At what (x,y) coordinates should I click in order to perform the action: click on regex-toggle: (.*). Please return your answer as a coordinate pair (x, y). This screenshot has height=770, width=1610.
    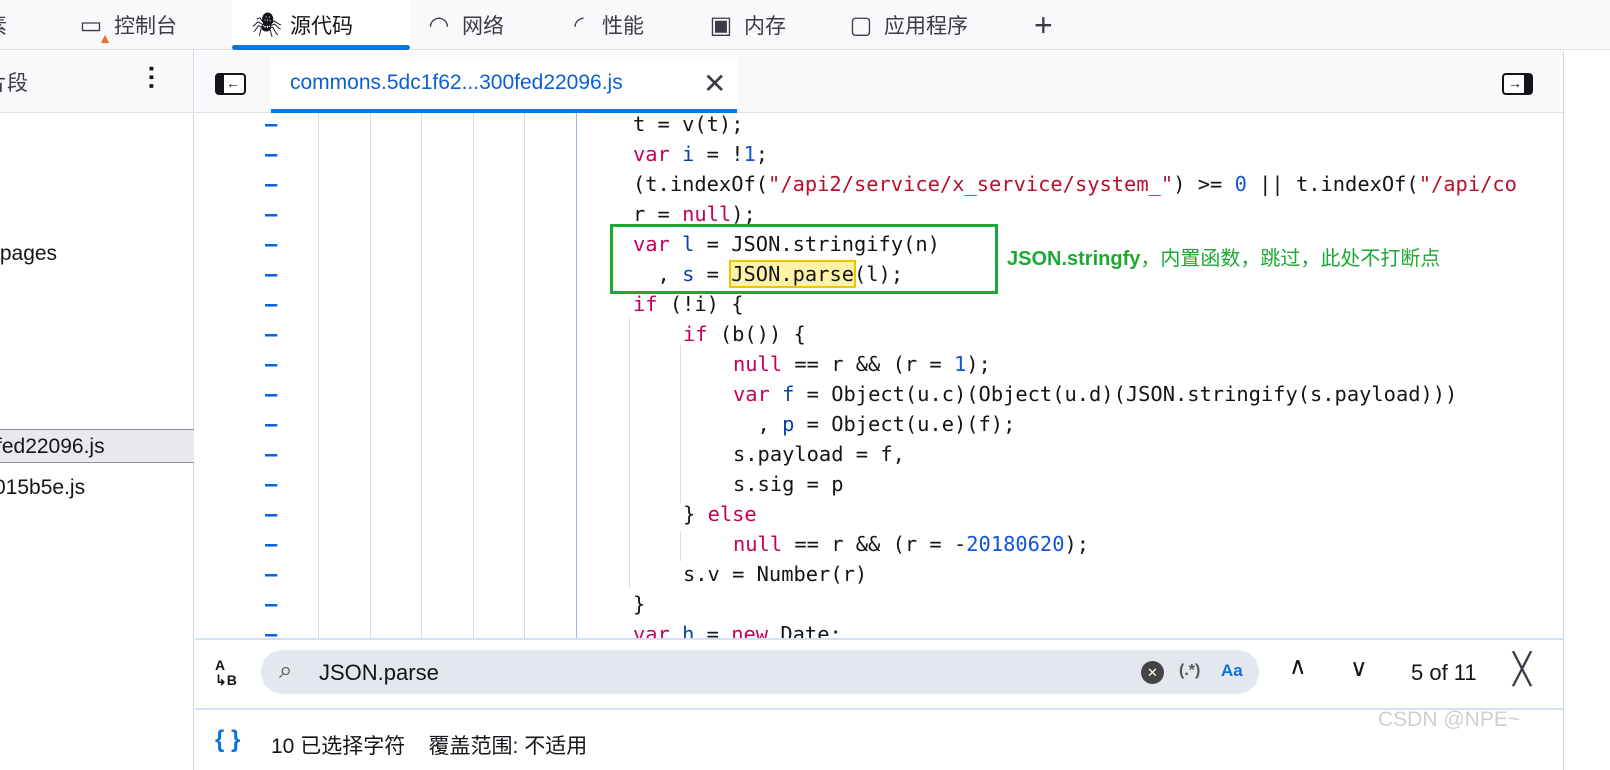
    Looking at the image, I should click on (1189, 671).